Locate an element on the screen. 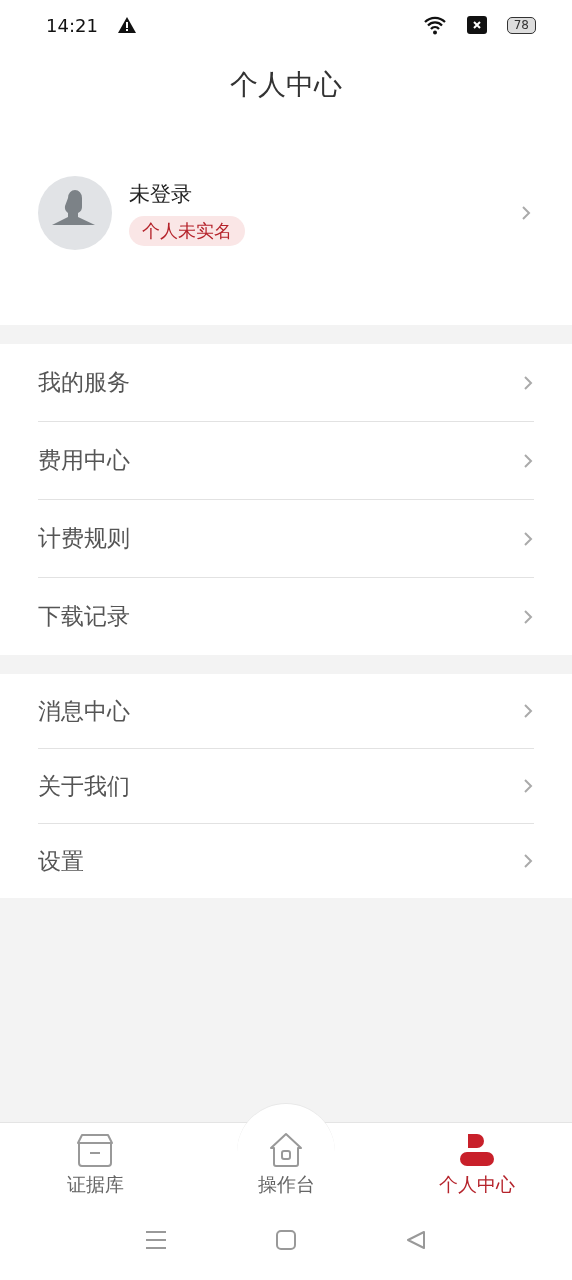 Image resolution: width=572 pixels, height=1280 pixels. page-title: 个人中心 is located at coordinates (286, 85).